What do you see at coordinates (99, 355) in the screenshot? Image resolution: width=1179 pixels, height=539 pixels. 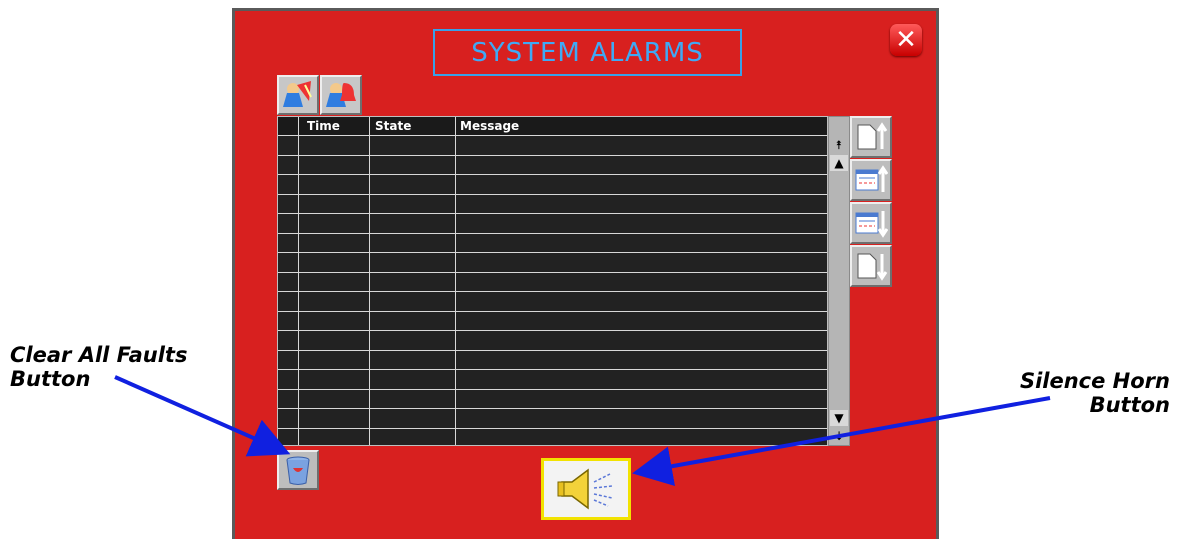 I see `clear-all-faults-callout-line1: Clear All Faults` at bounding box center [99, 355].